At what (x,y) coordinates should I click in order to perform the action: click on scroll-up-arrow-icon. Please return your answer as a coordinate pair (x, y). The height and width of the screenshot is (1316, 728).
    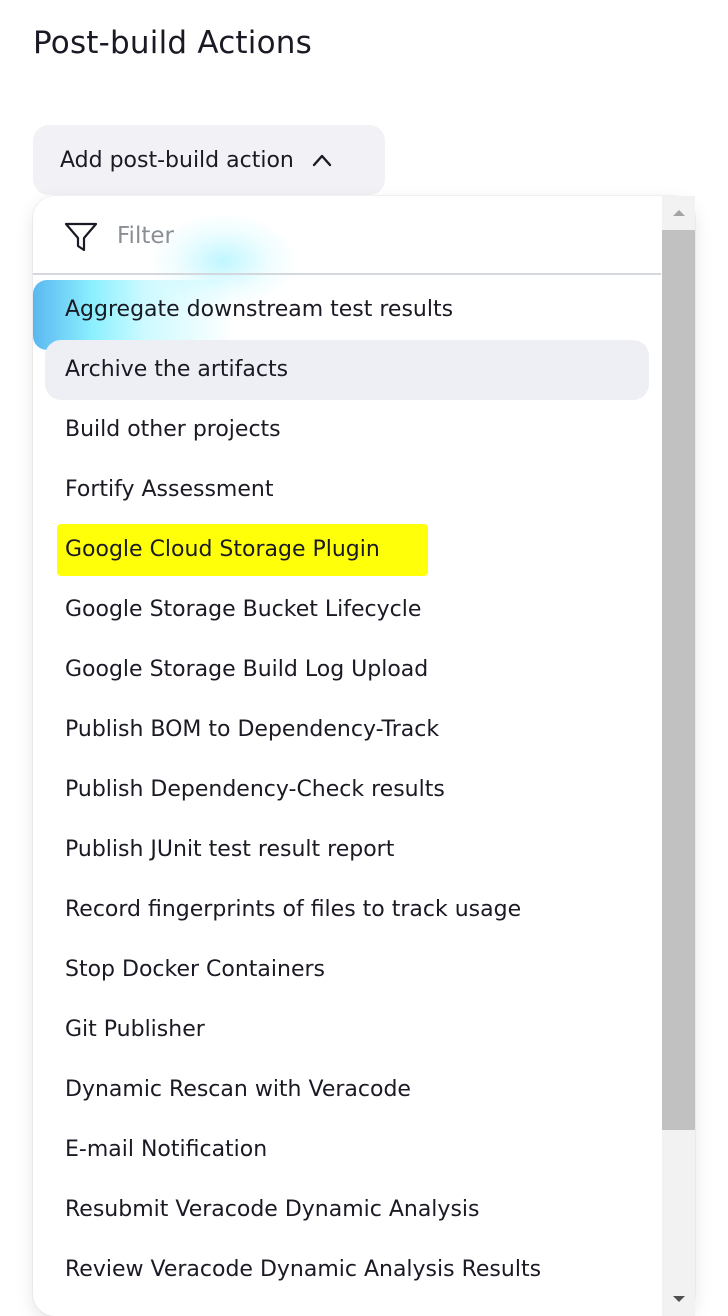
    Looking at the image, I should click on (678, 213).